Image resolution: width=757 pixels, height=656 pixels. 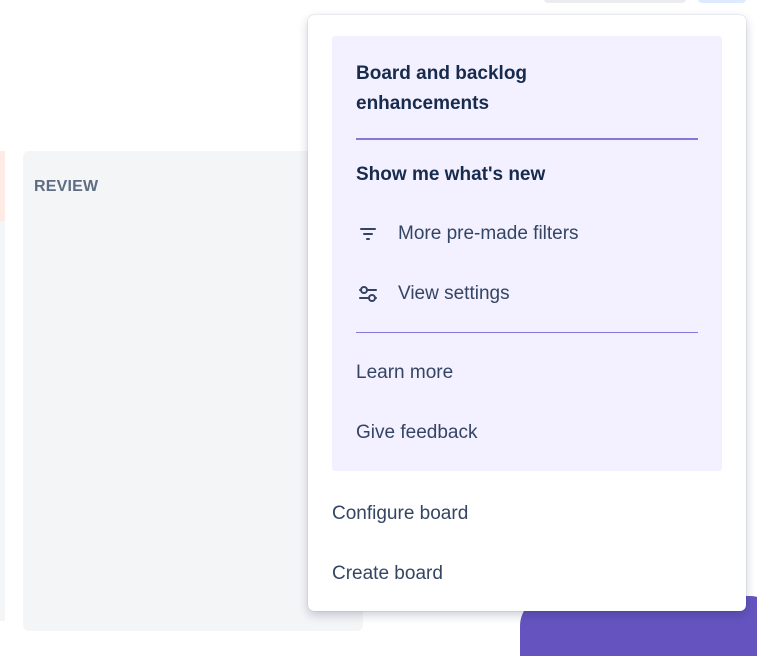 What do you see at coordinates (404, 373) in the screenshot?
I see `learn-more-link: Learn more` at bounding box center [404, 373].